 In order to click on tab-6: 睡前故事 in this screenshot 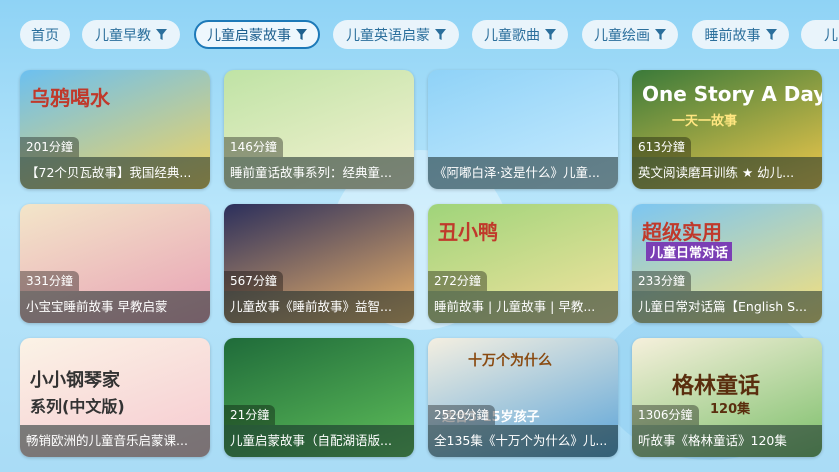, I will do `click(740, 34)`.